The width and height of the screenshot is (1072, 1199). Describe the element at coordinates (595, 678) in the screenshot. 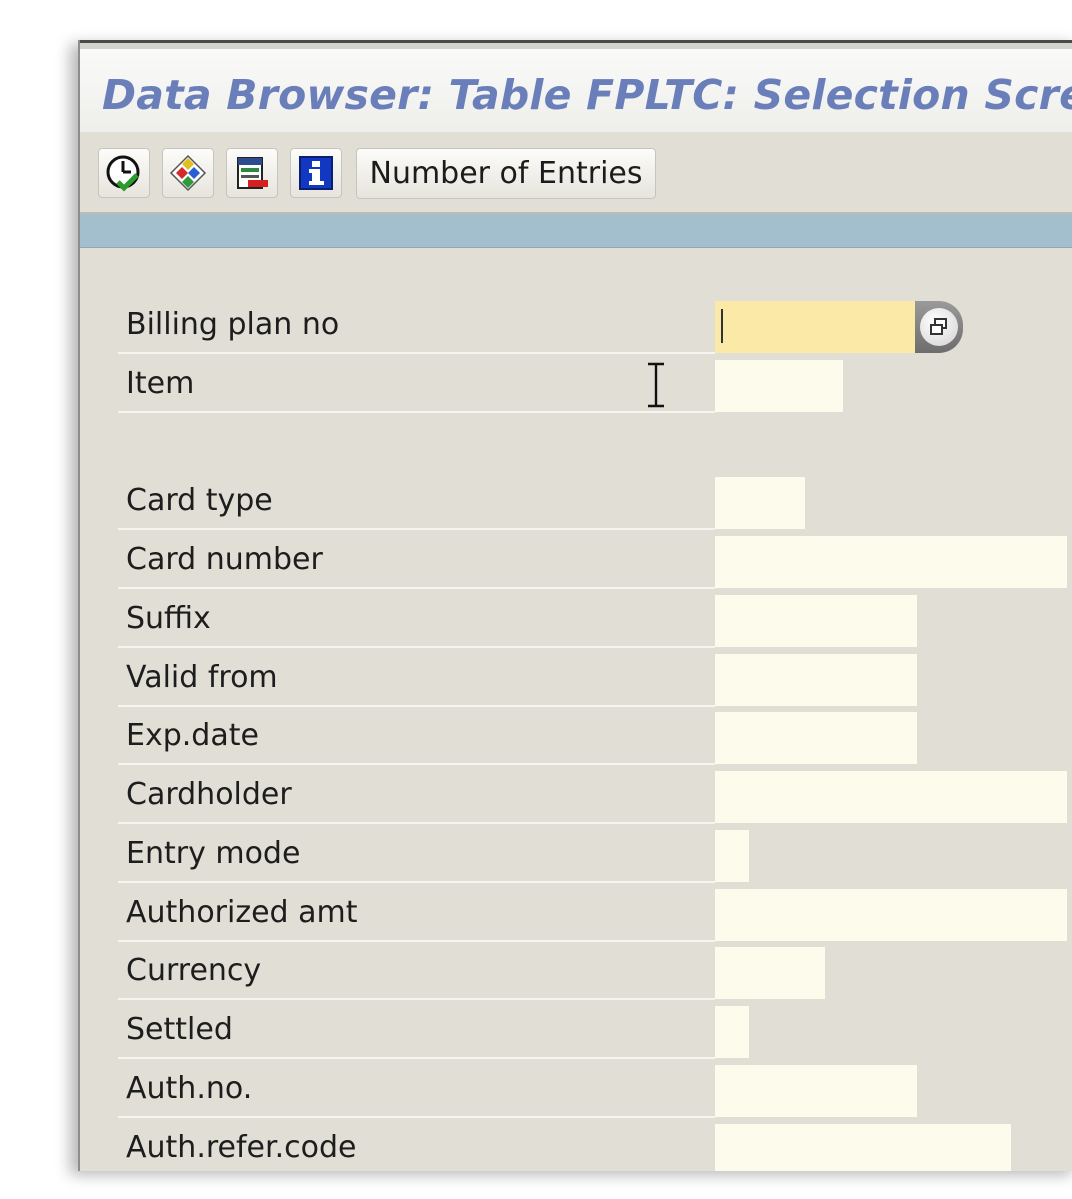

I see `row-valid-from: Valid from` at that location.